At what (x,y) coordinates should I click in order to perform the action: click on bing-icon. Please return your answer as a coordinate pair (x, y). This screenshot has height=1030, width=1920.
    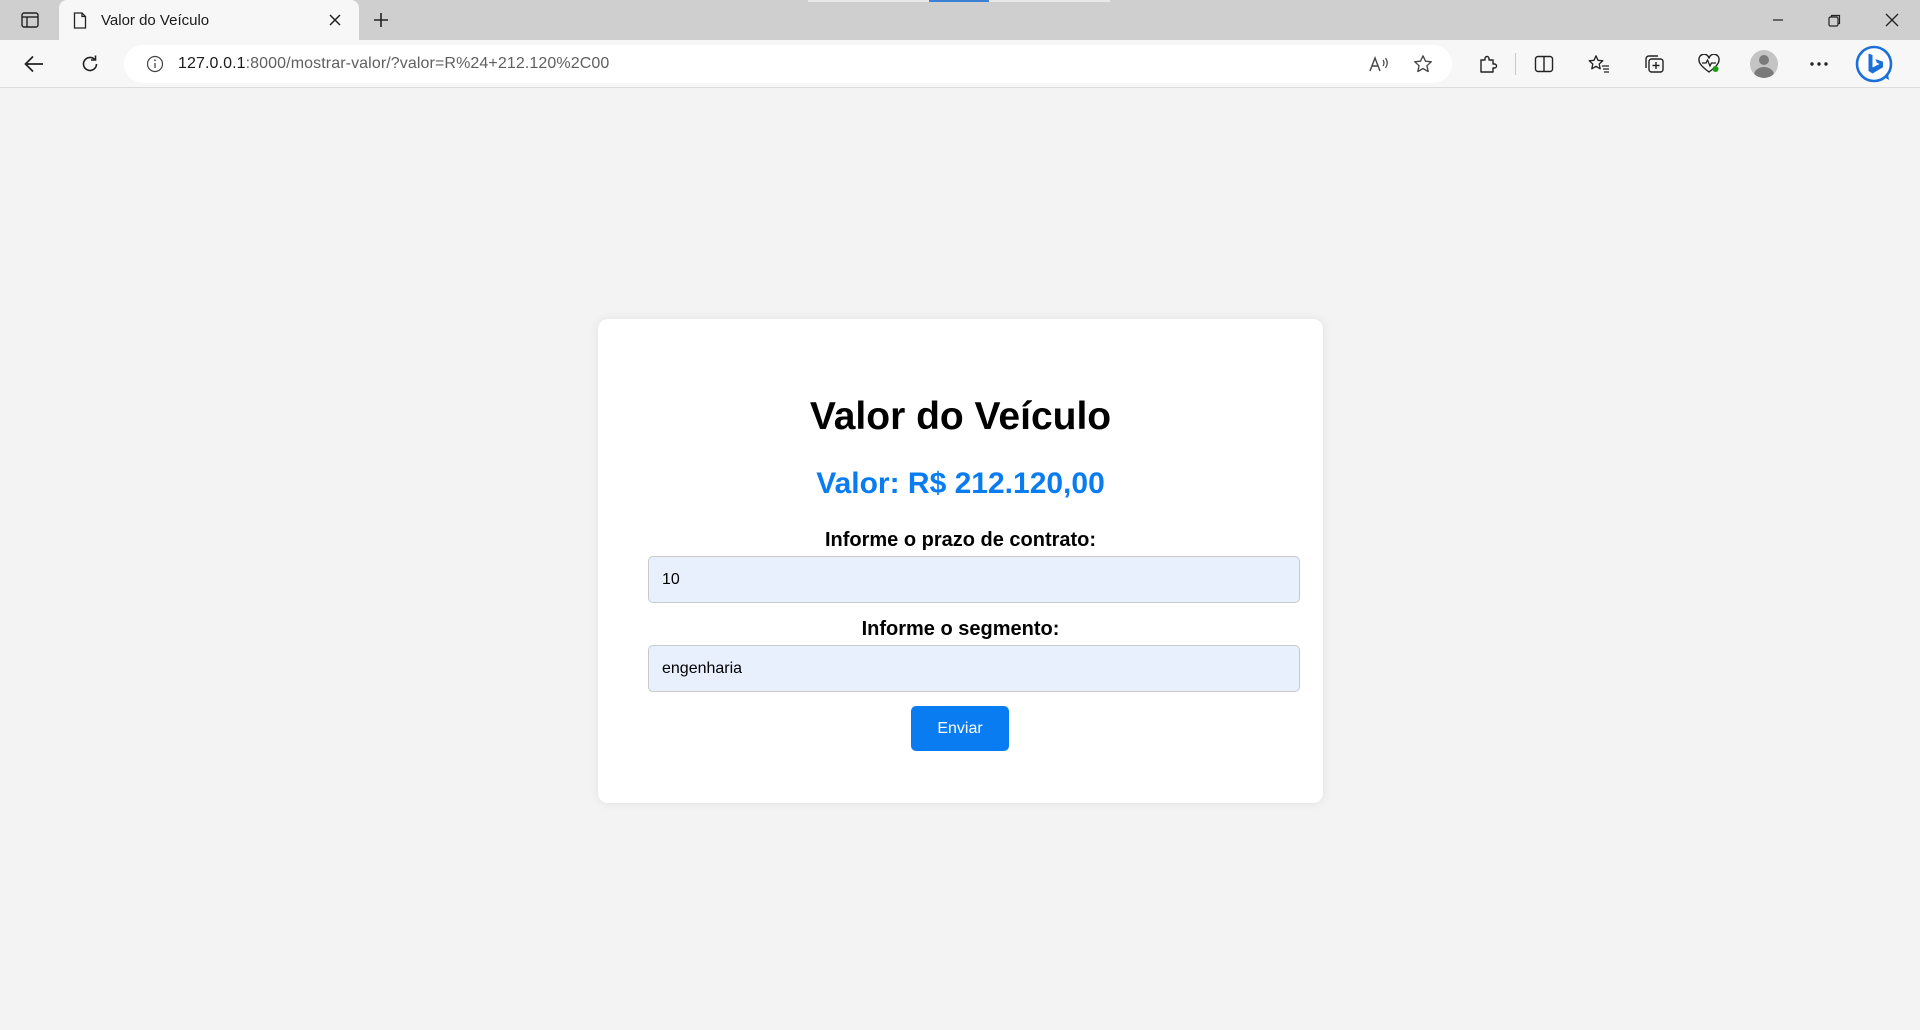
    Looking at the image, I should click on (1874, 64).